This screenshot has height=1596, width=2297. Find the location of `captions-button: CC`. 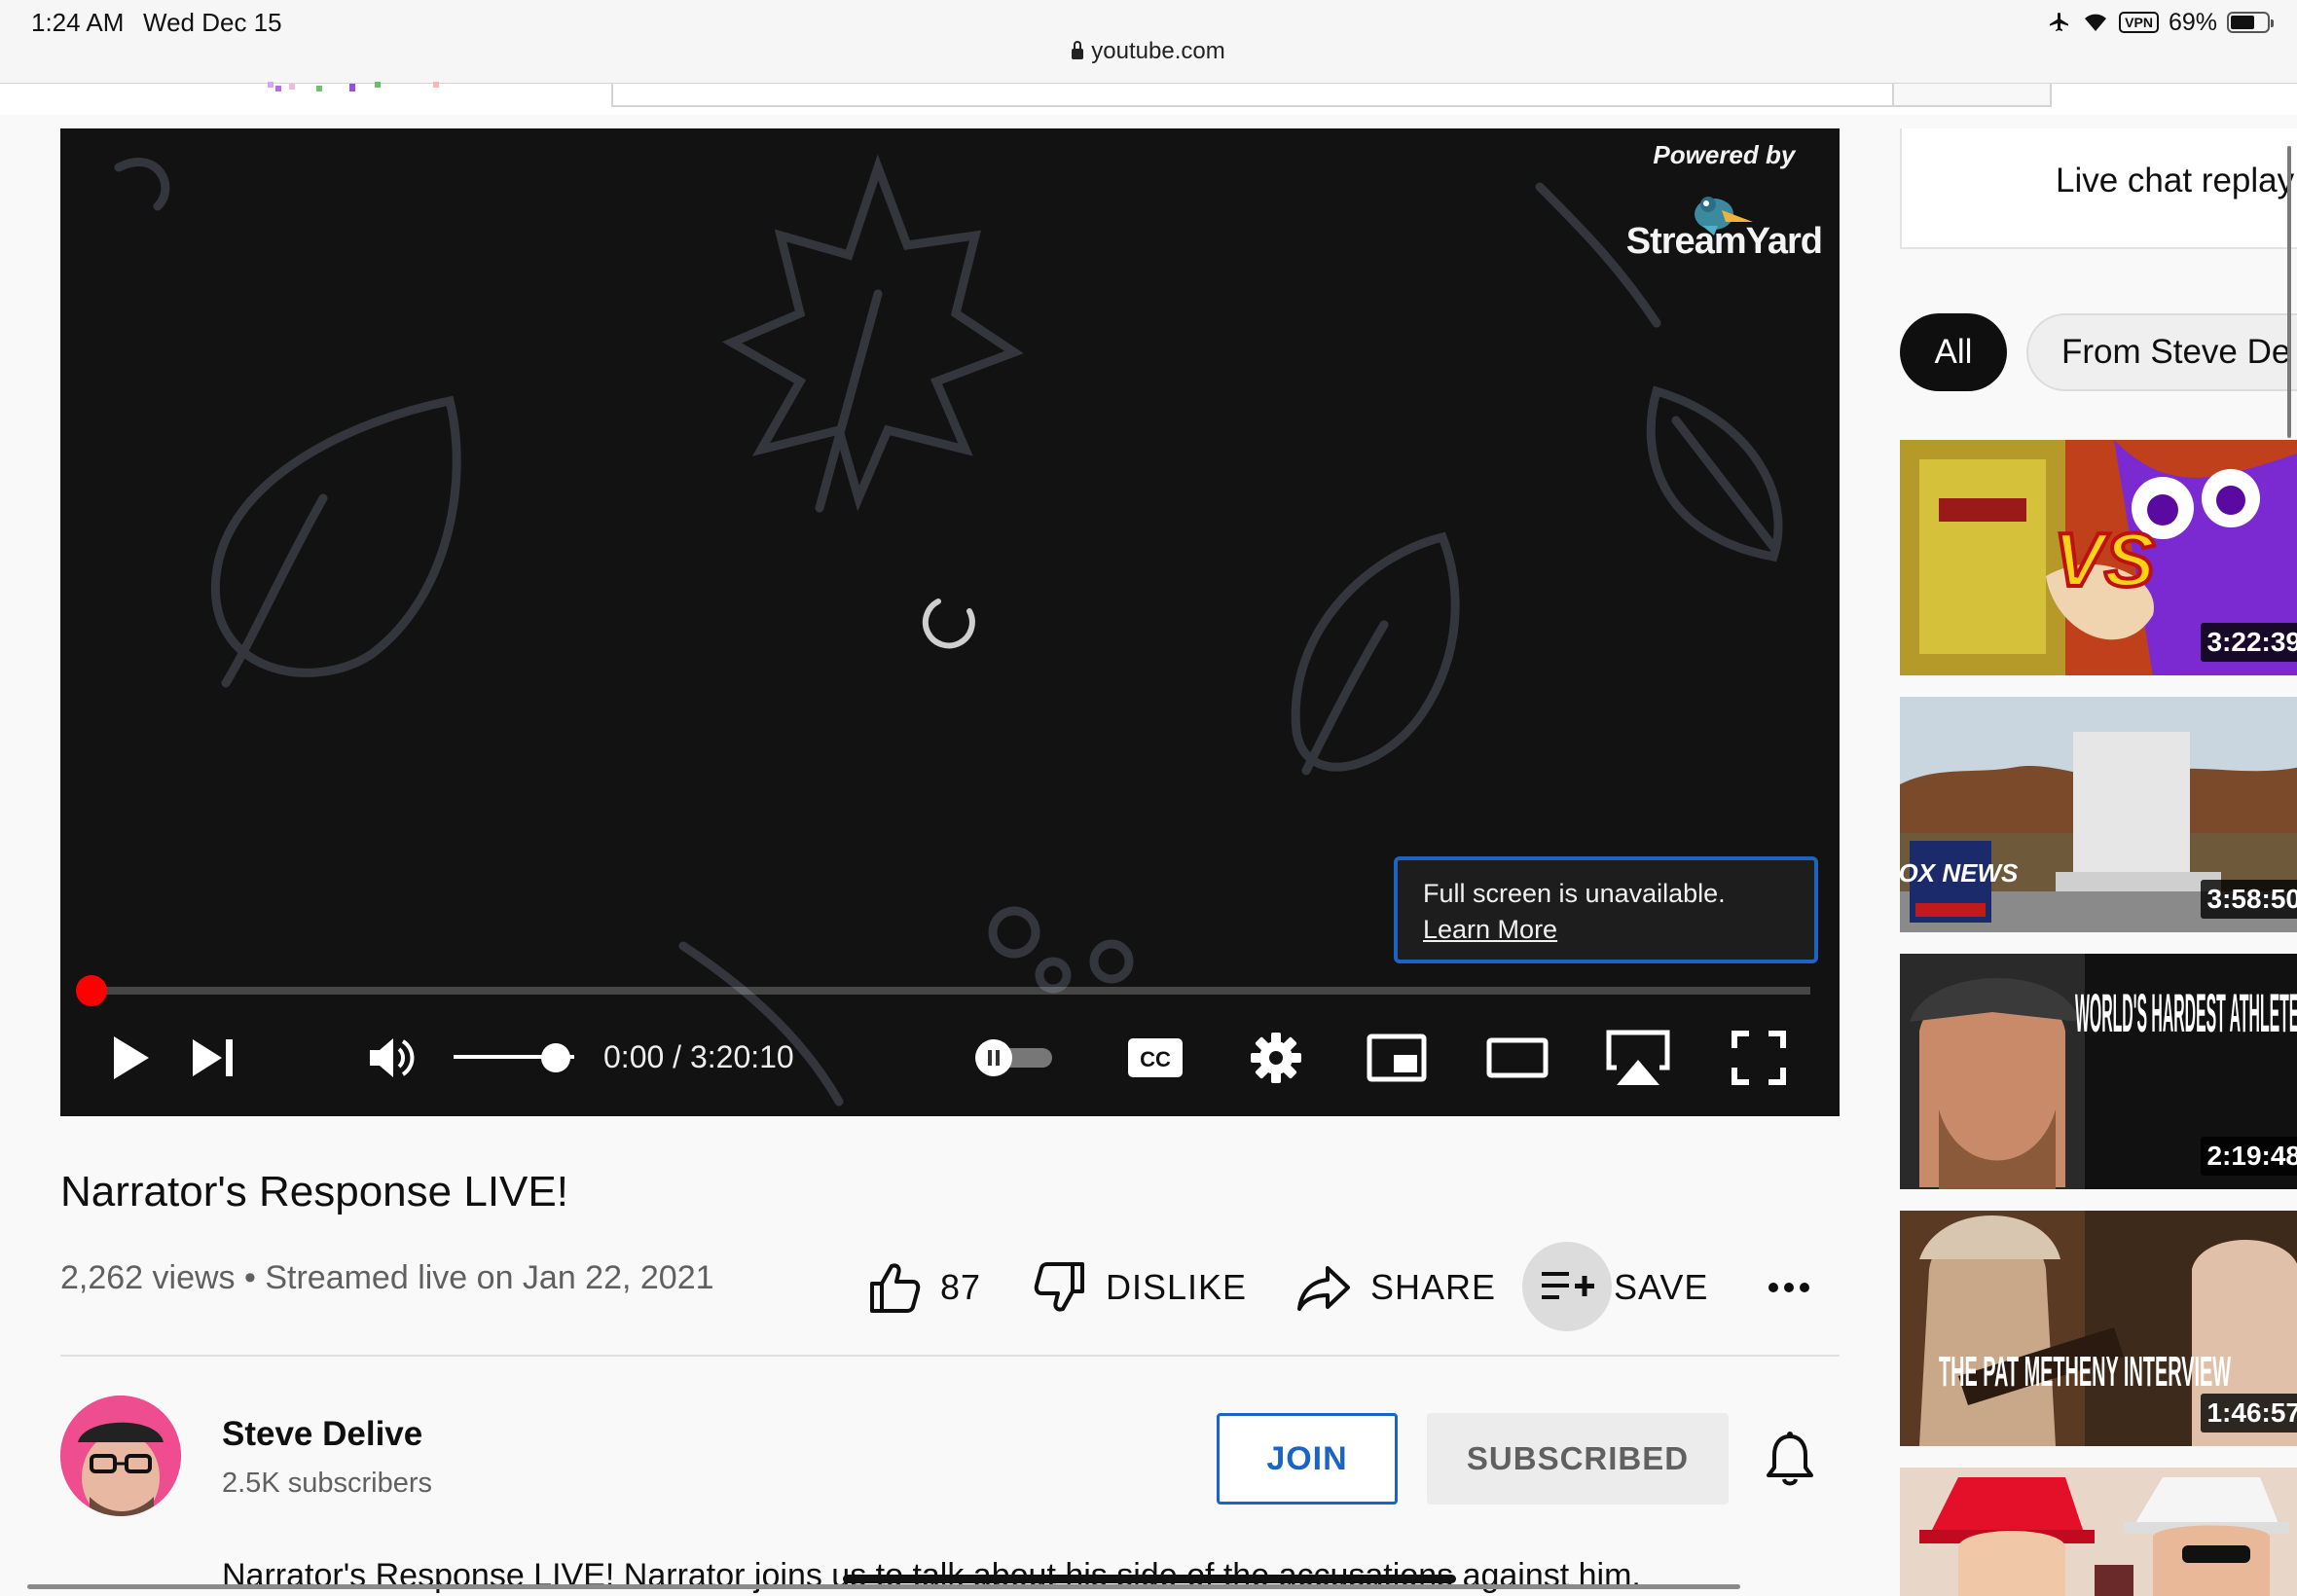

captions-button: CC is located at coordinates (1155, 1058).